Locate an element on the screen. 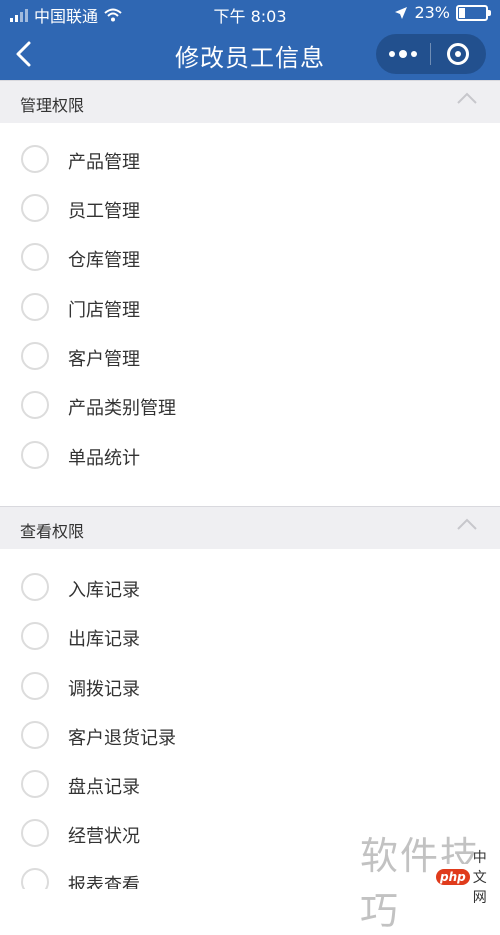 The image size is (500, 935). nav-bar: 修改员工信息 is located at coordinates (250, 55).